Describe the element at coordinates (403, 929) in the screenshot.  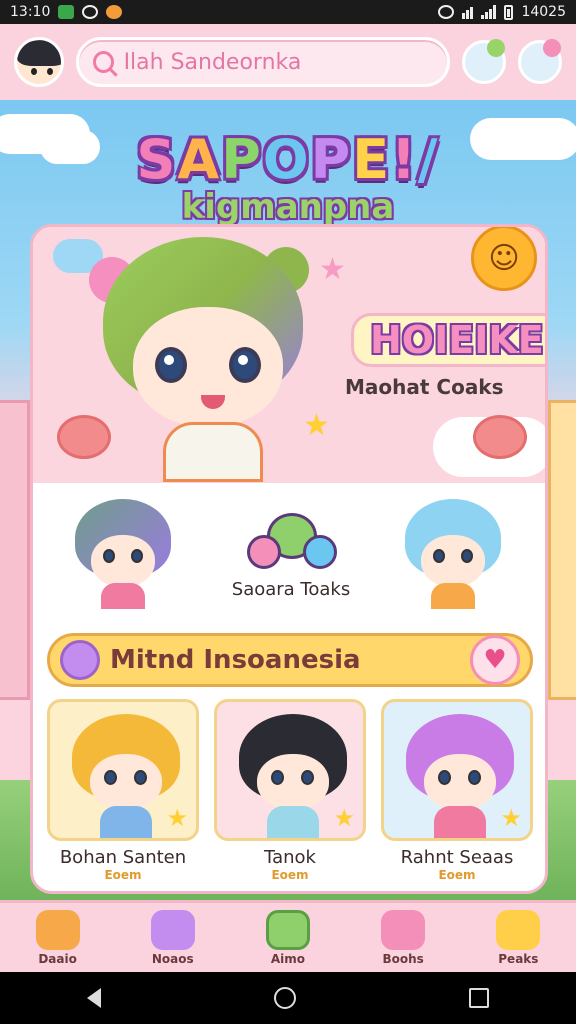
I see `bubble-icon` at that location.